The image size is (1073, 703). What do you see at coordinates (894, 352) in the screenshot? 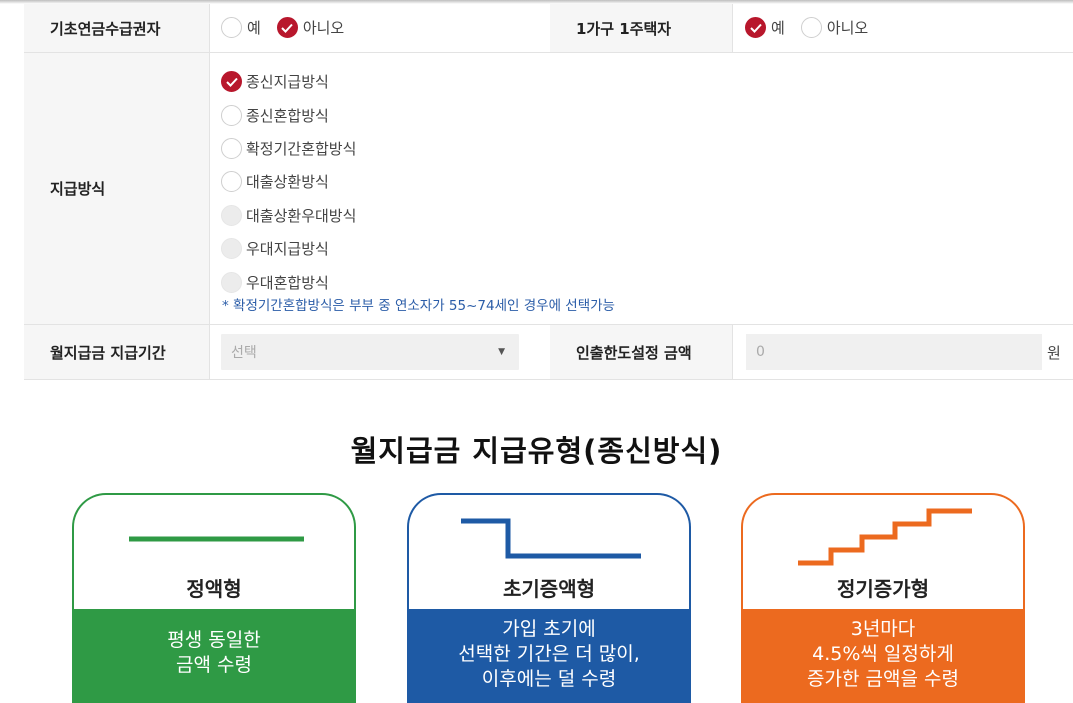
I see `withdraw-limit-input: 0` at bounding box center [894, 352].